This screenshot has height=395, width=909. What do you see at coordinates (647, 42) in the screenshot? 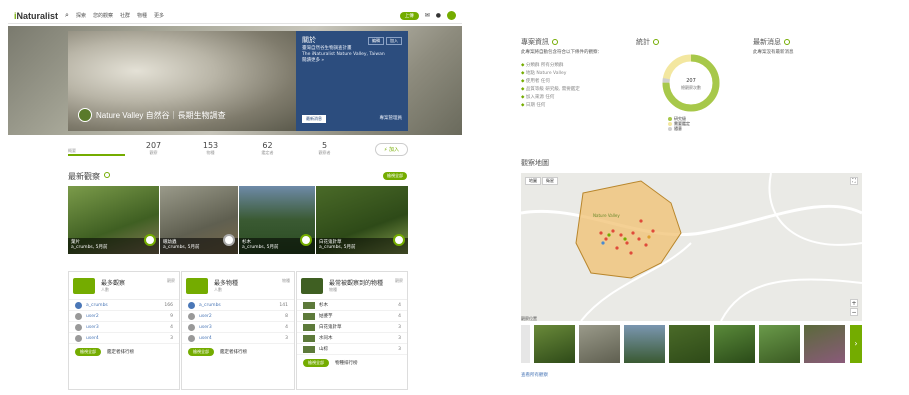
I see `stats-title: 統計` at bounding box center [647, 42].